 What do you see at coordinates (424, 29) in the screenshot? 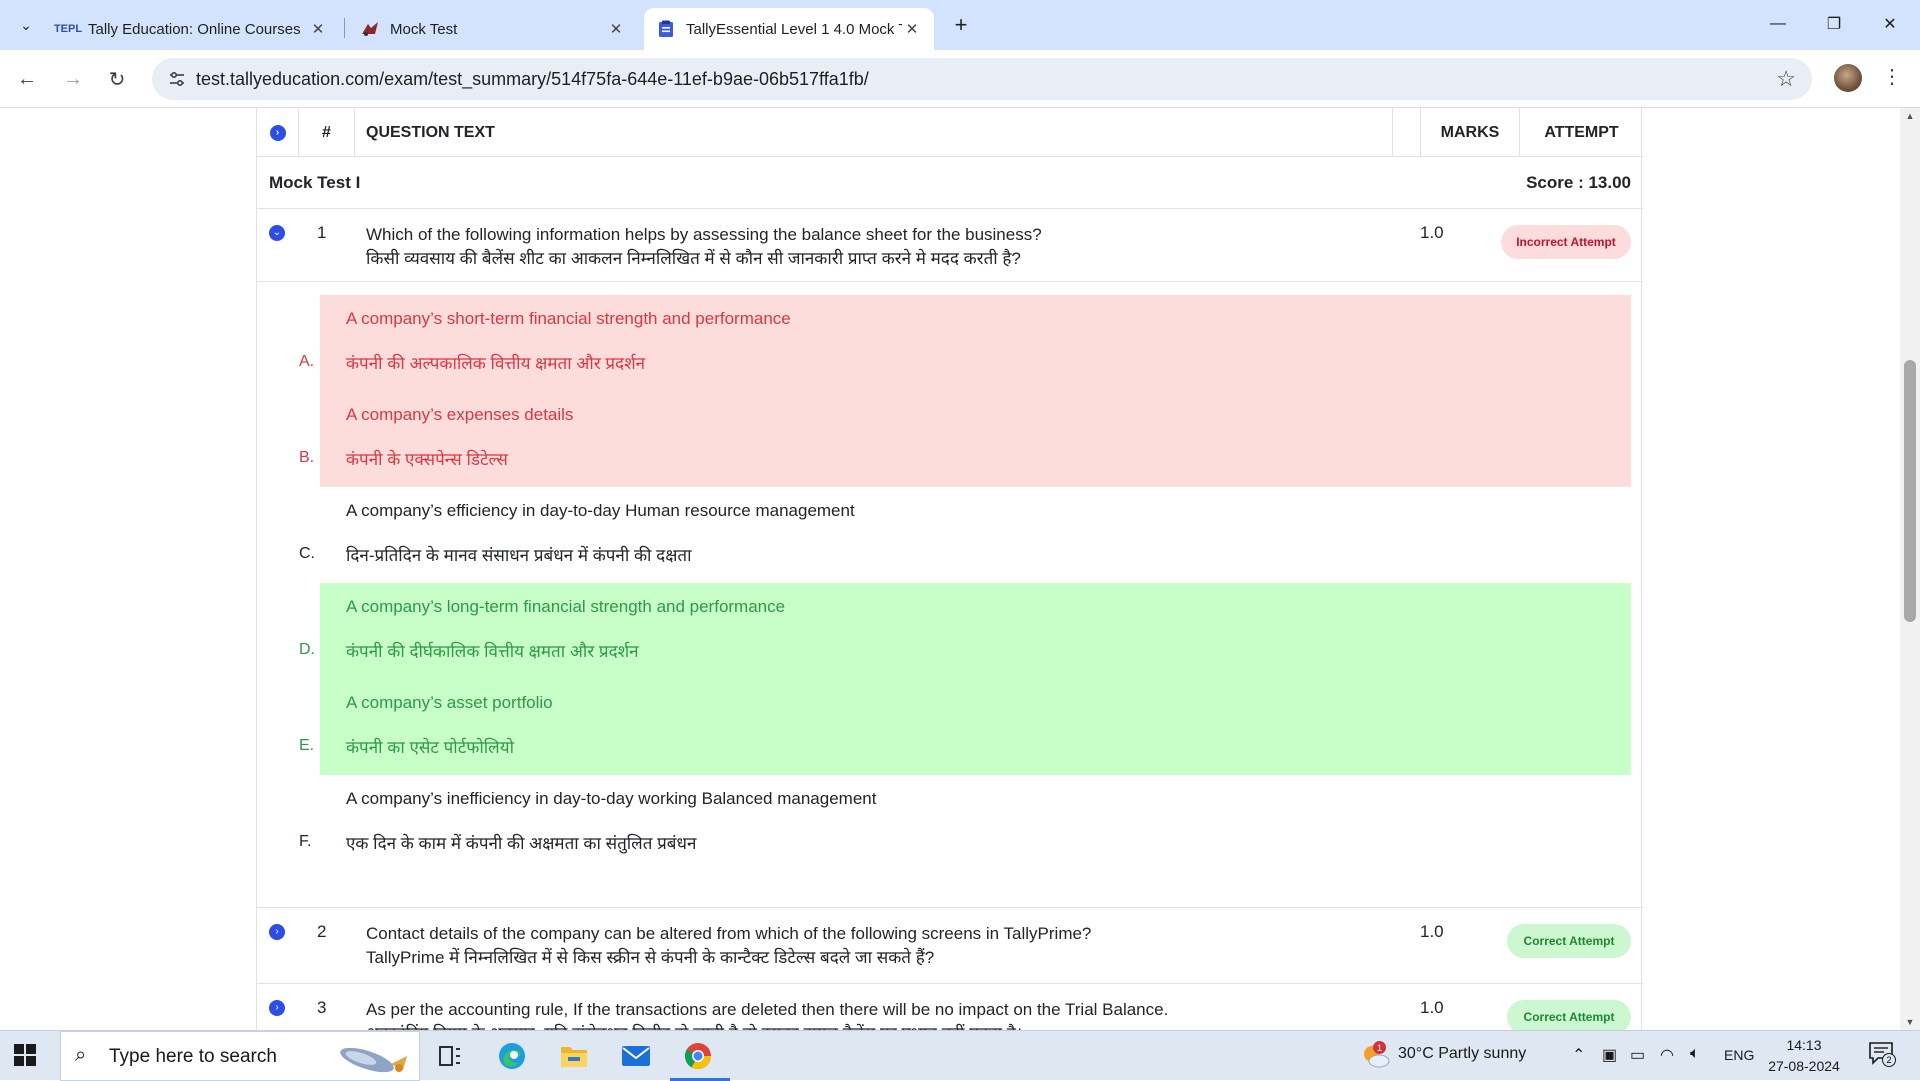
I see `tab-title: Mock Test` at bounding box center [424, 29].